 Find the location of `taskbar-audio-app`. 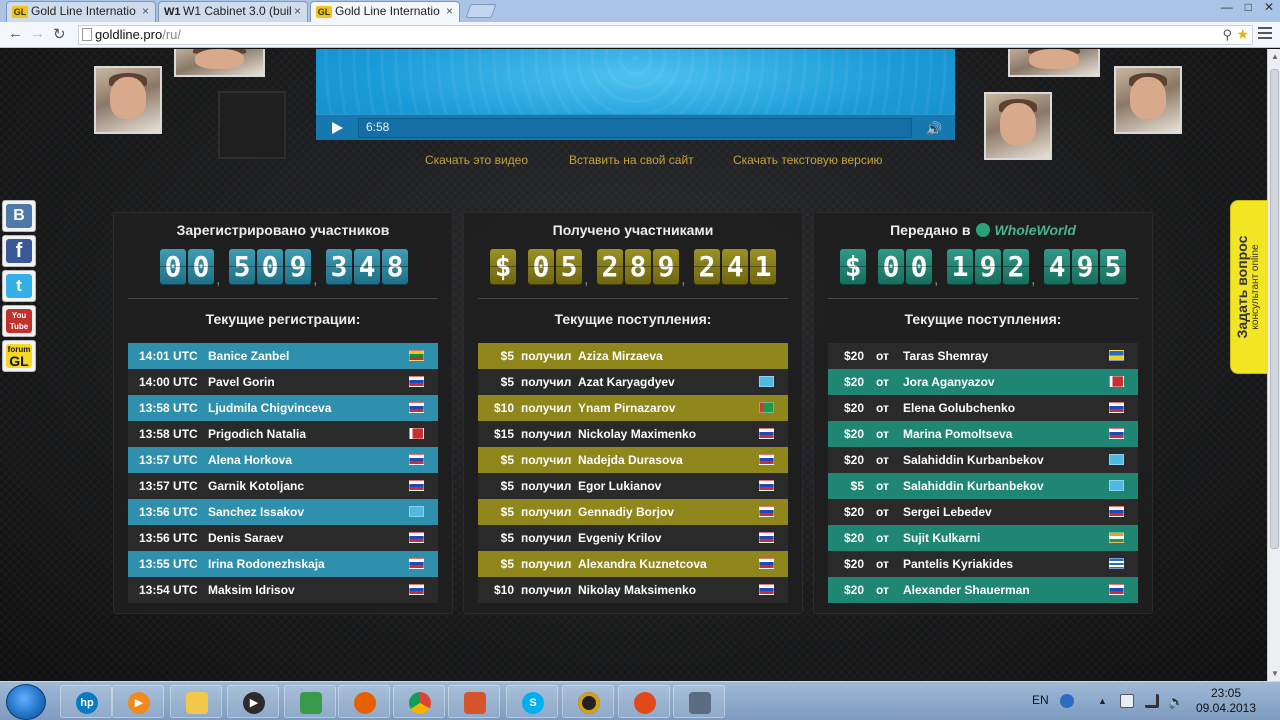

taskbar-audio-app is located at coordinates (588, 701).